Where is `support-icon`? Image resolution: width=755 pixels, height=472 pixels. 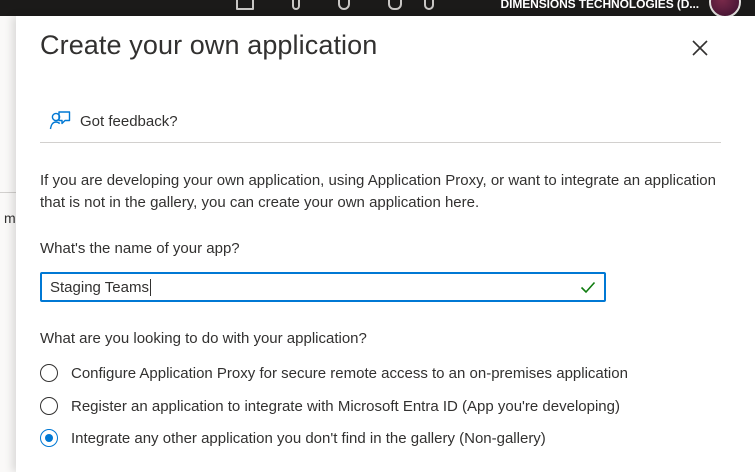 support-icon is located at coordinates (429, 5).